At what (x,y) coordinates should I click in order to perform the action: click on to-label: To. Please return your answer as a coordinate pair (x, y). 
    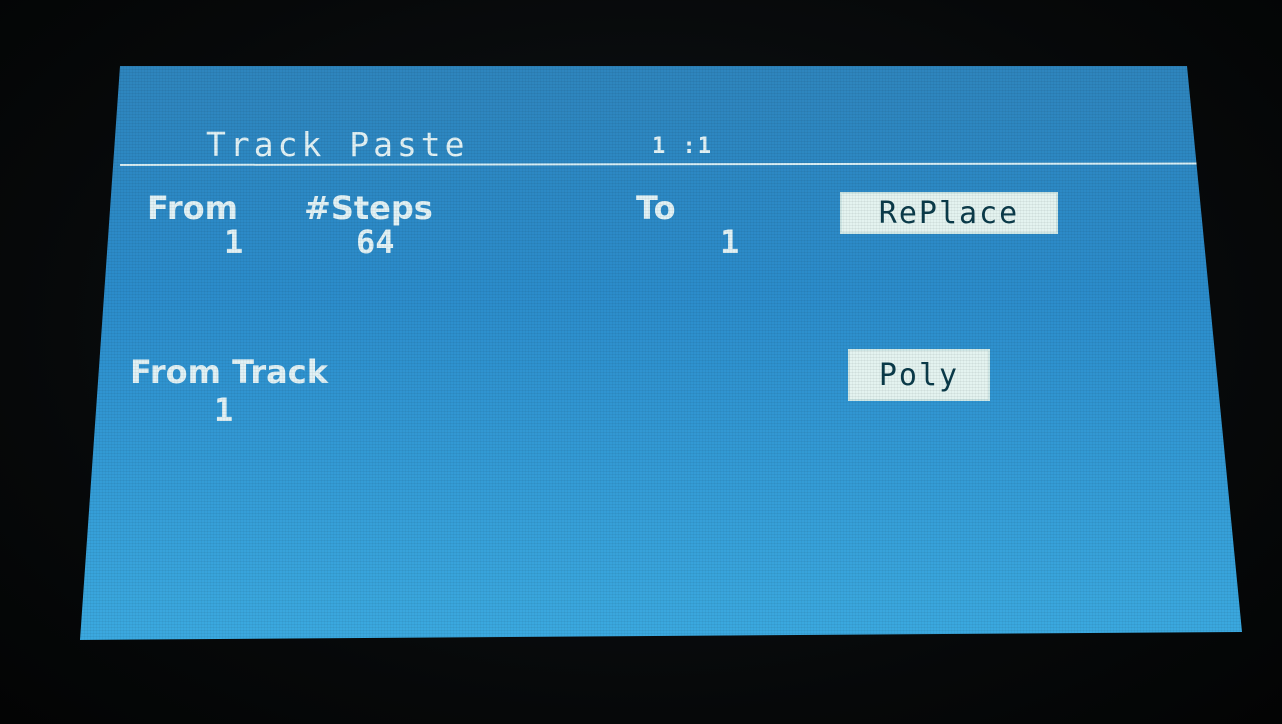
    Looking at the image, I should click on (656, 208).